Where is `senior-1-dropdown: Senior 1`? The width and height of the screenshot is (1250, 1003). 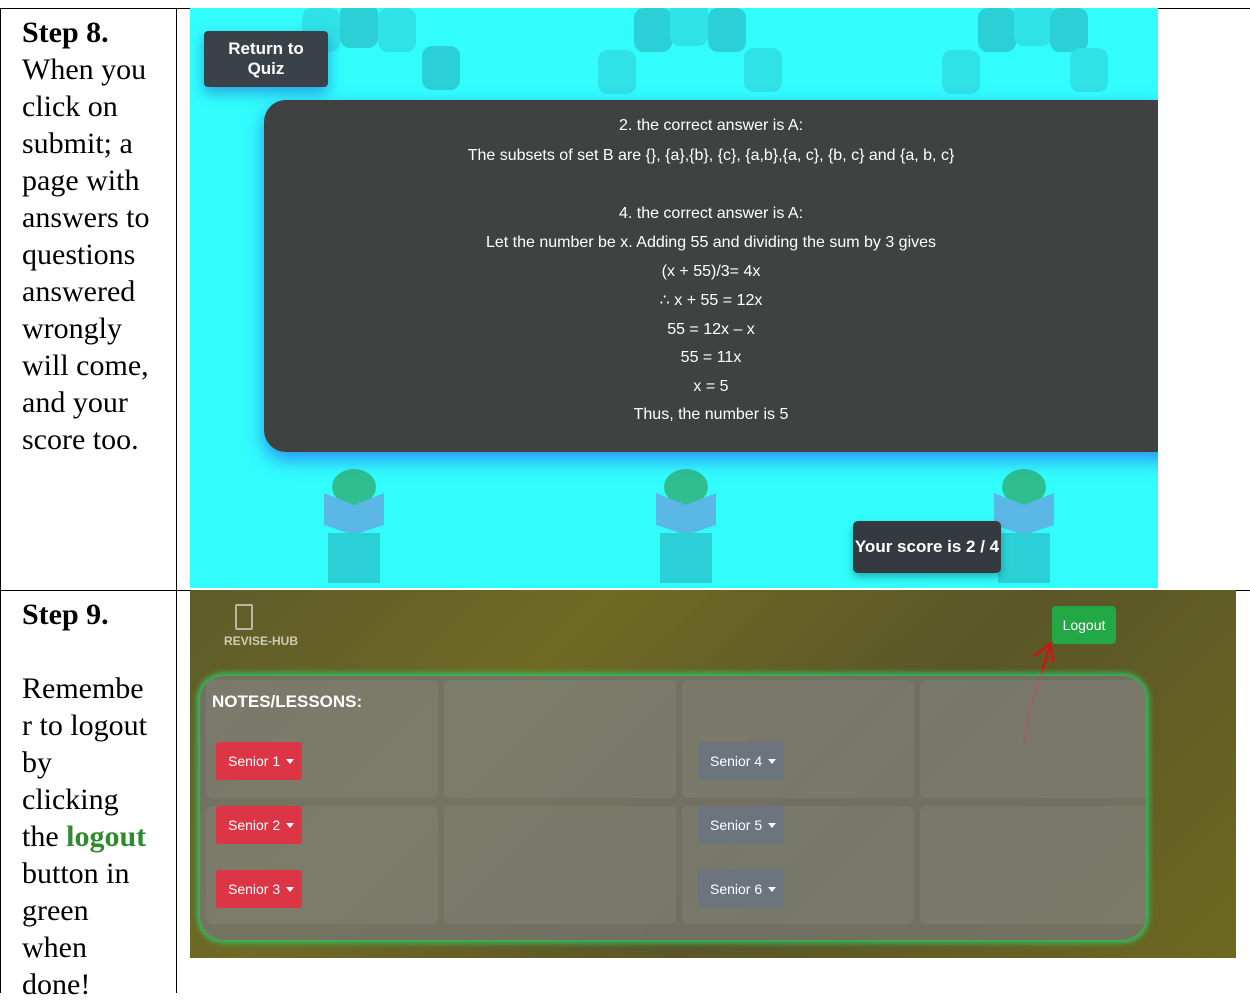
senior-1-dropdown: Senior 1 is located at coordinates (259, 761).